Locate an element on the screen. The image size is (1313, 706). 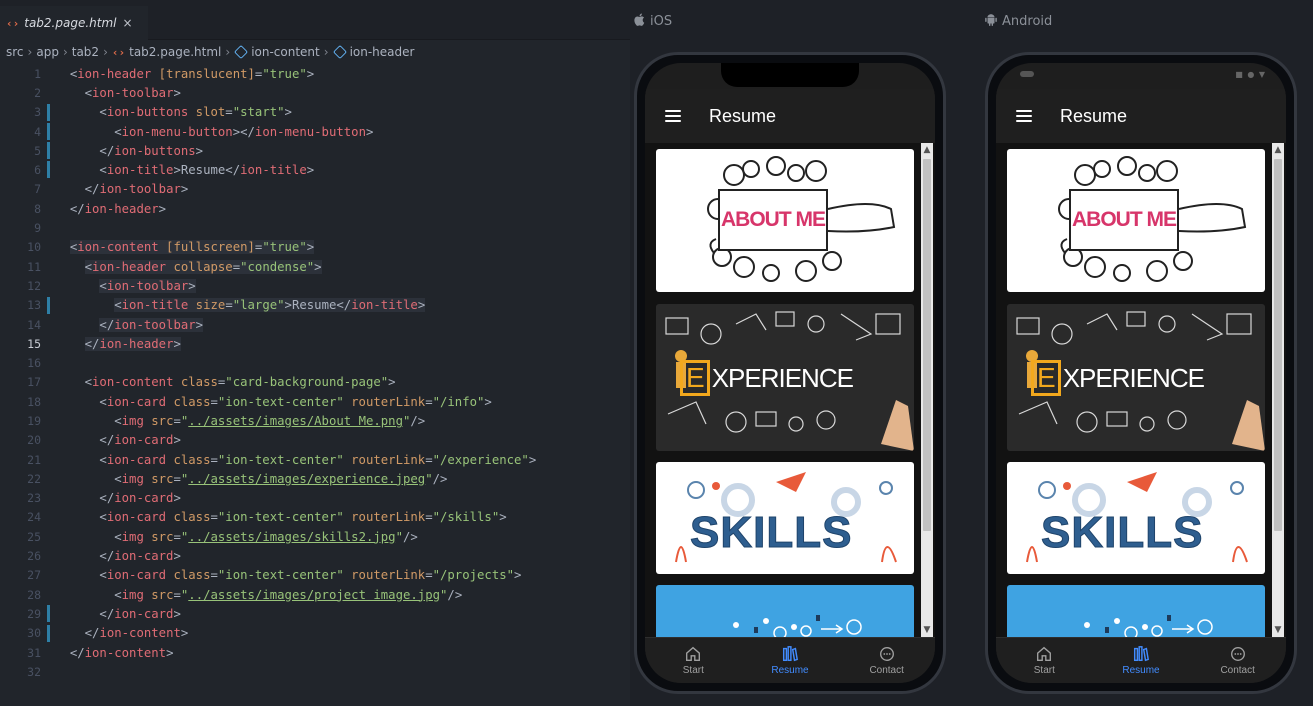
about-me-sign: ABOUT ME is located at coordinates (773, 220).